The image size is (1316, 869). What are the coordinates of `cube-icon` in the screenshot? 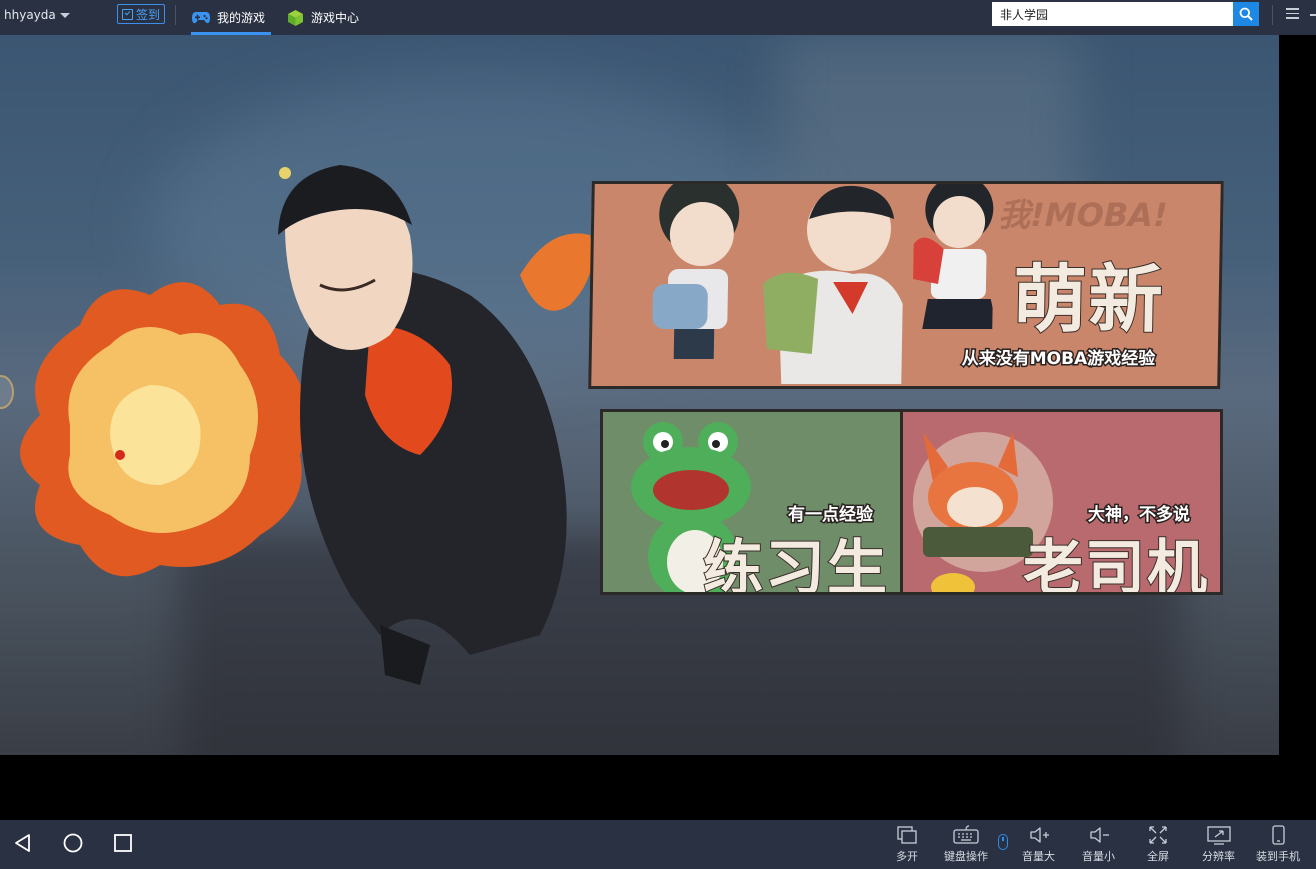 It's located at (295, 18).